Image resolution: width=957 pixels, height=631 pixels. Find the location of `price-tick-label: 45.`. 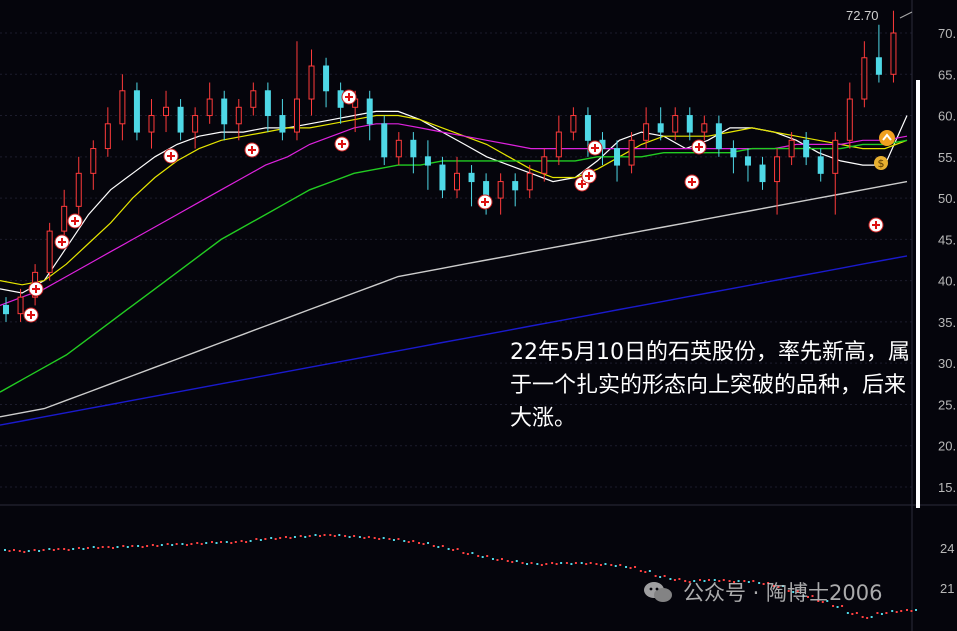

price-tick-label: 45. is located at coordinates (947, 239).